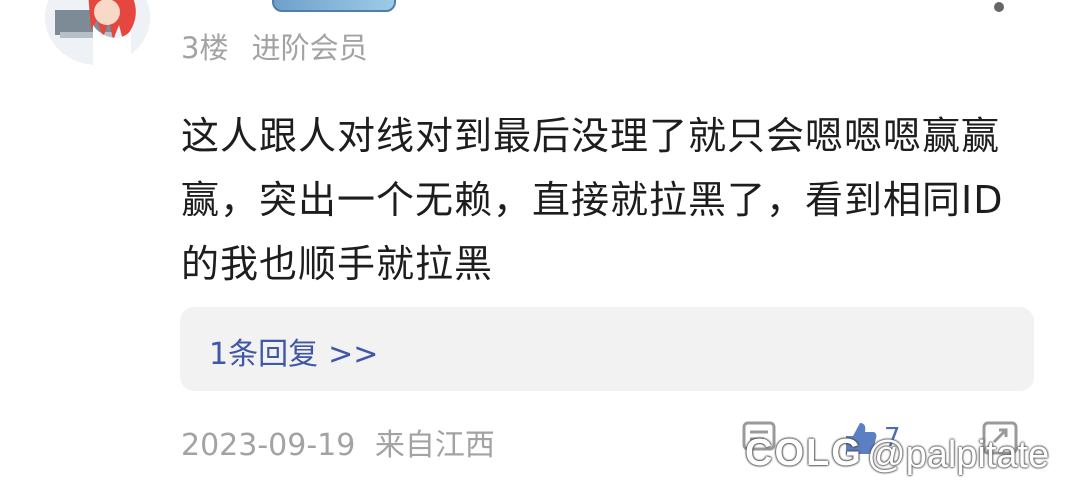 Image resolution: width=1080 pixels, height=495 pixels. Describe the element at coordinates (434, 445) in the screenshot. I see `post-location: 来自江西` at that location.